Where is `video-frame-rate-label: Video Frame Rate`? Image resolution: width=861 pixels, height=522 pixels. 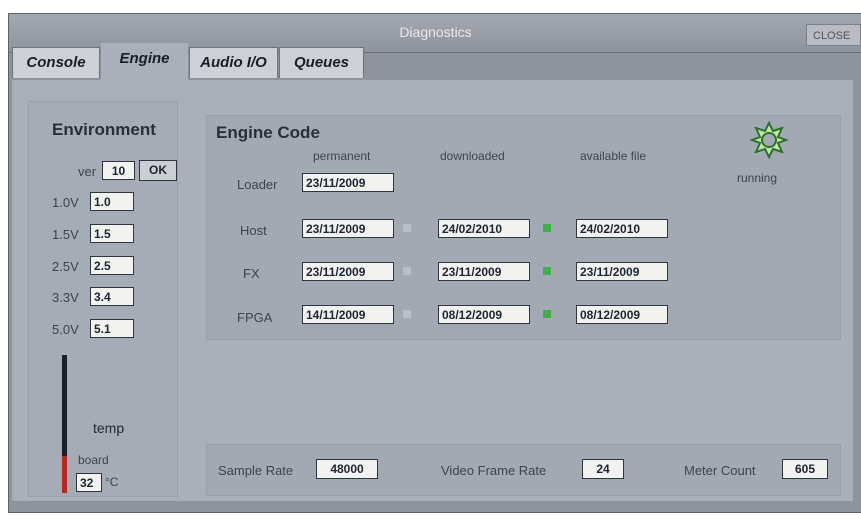
video-frame-rate-label: Video Frame Rate is located at coordinates (494, 470).